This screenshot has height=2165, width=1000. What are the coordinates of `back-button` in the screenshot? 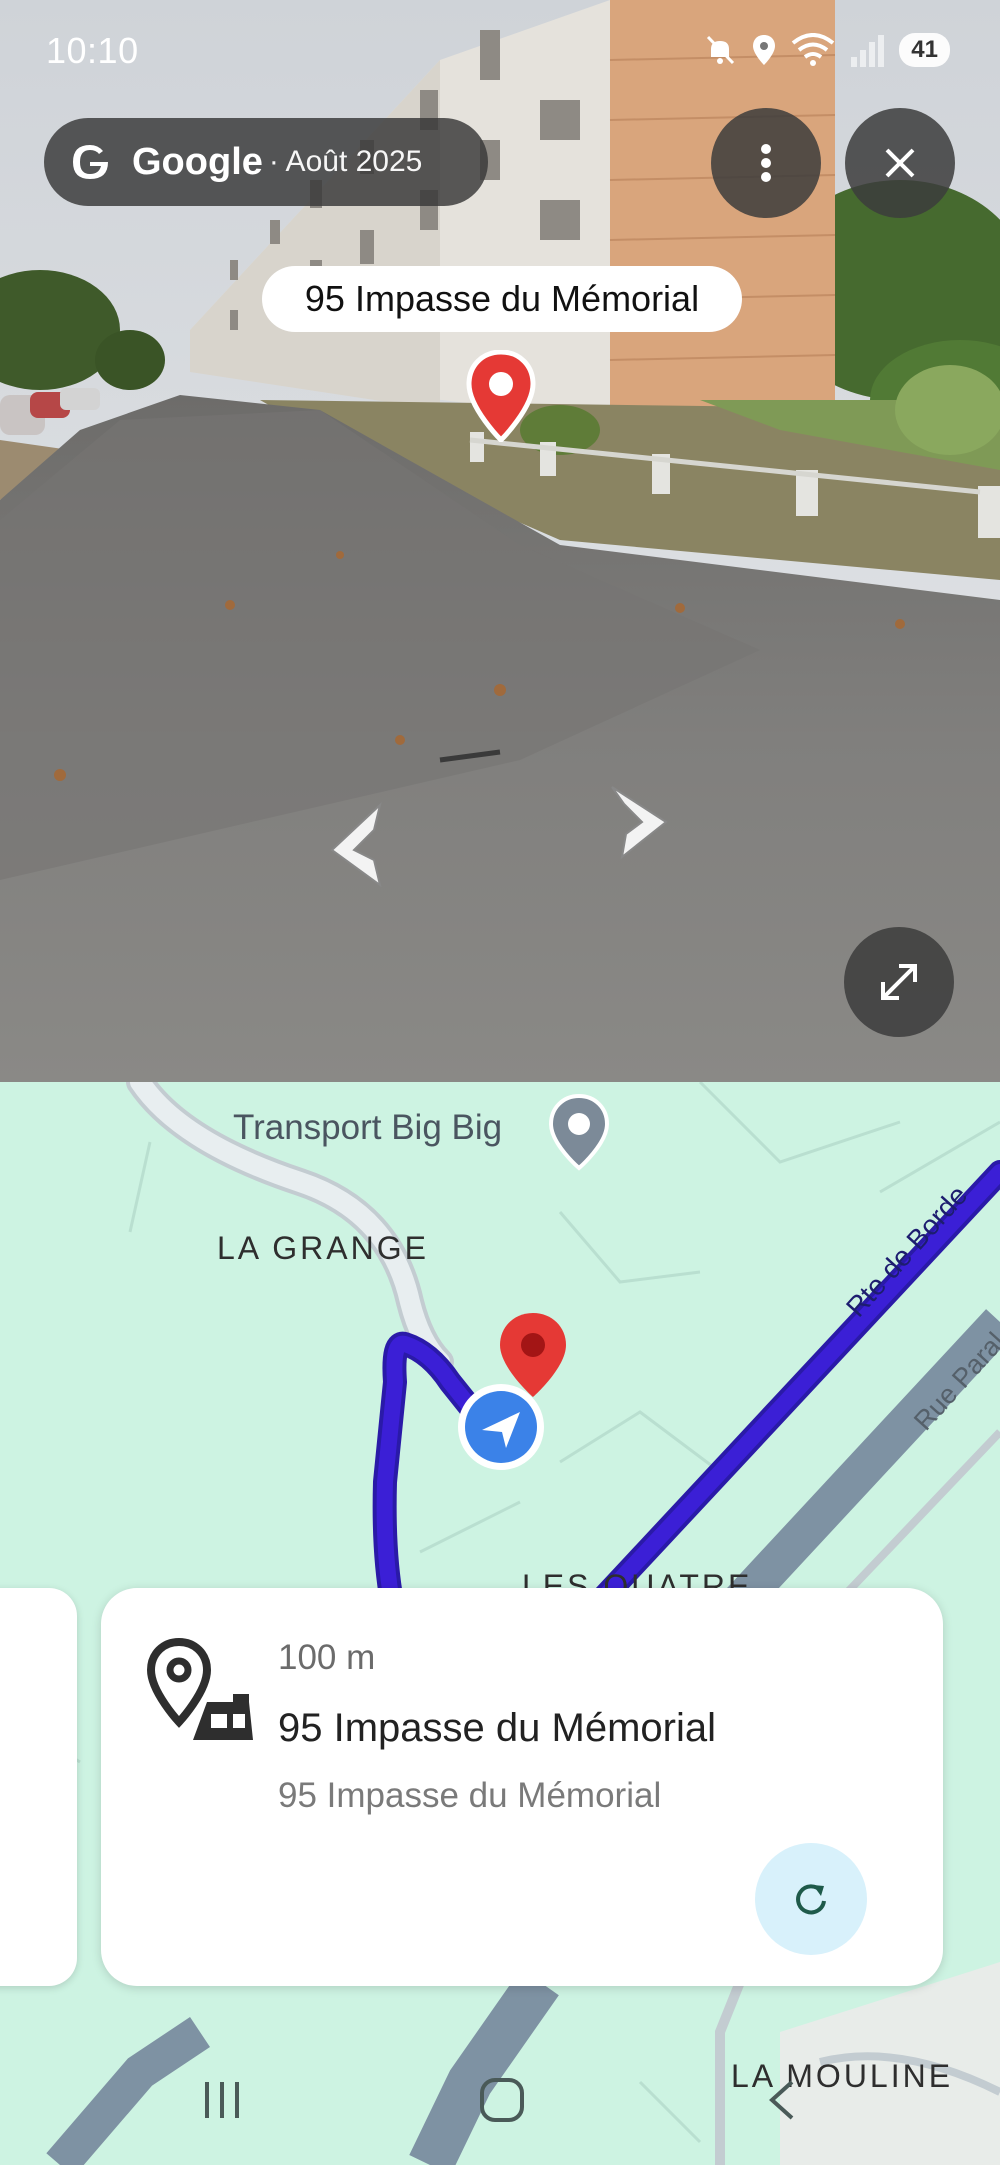 It's located at (782, 2100).